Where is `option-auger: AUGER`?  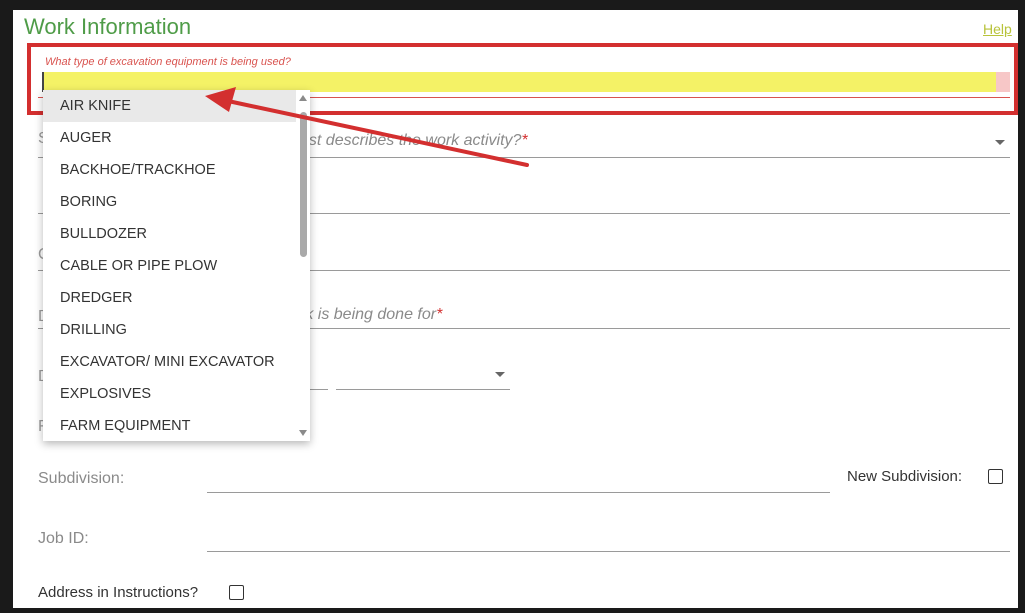
option-auger: AUGER is located at coordinates (176, 138).